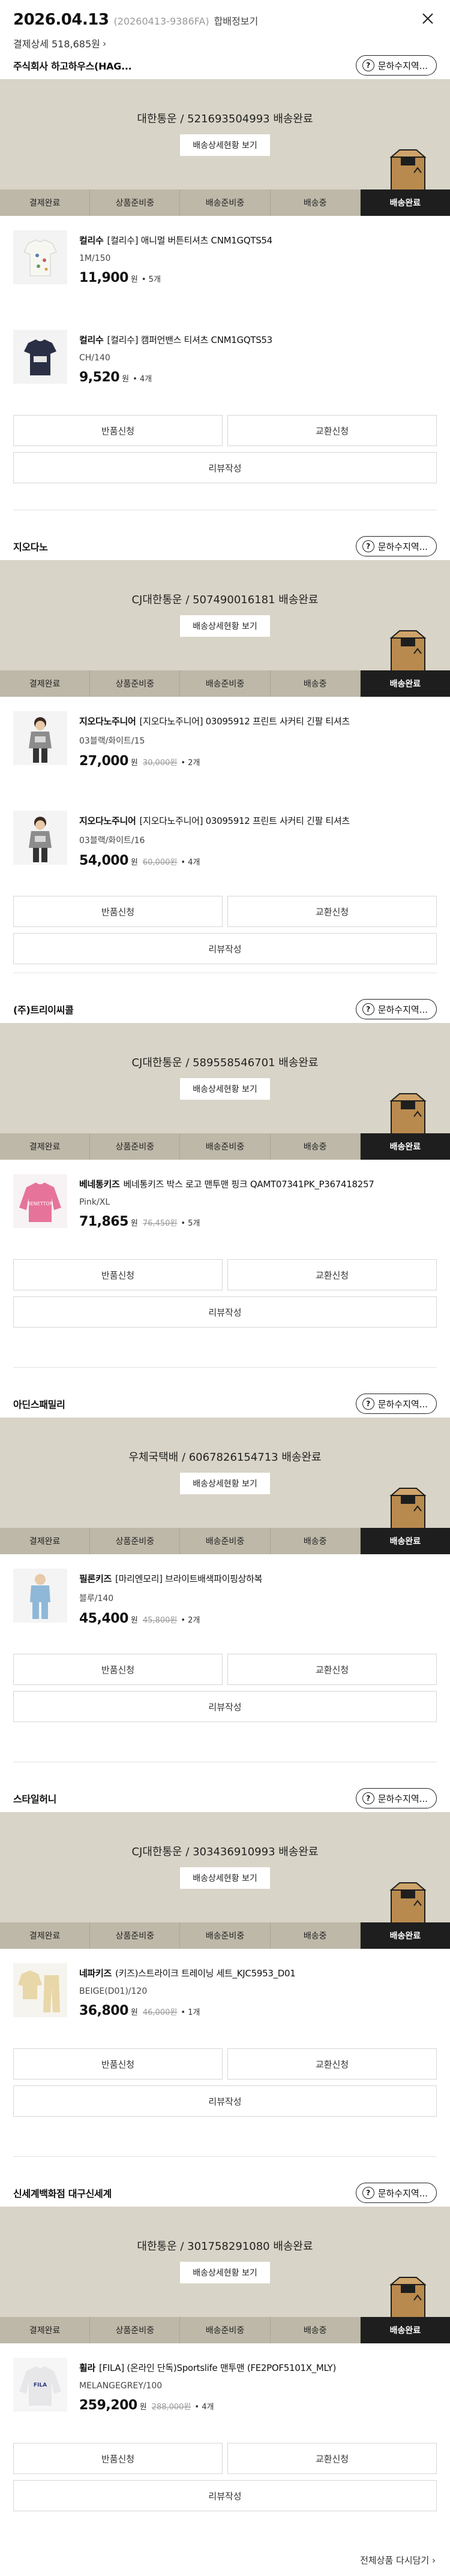 Image resolution: width=450 pixels, height=2576 pixels. I want to click on product-price: 36,800, so click(103, 2010).